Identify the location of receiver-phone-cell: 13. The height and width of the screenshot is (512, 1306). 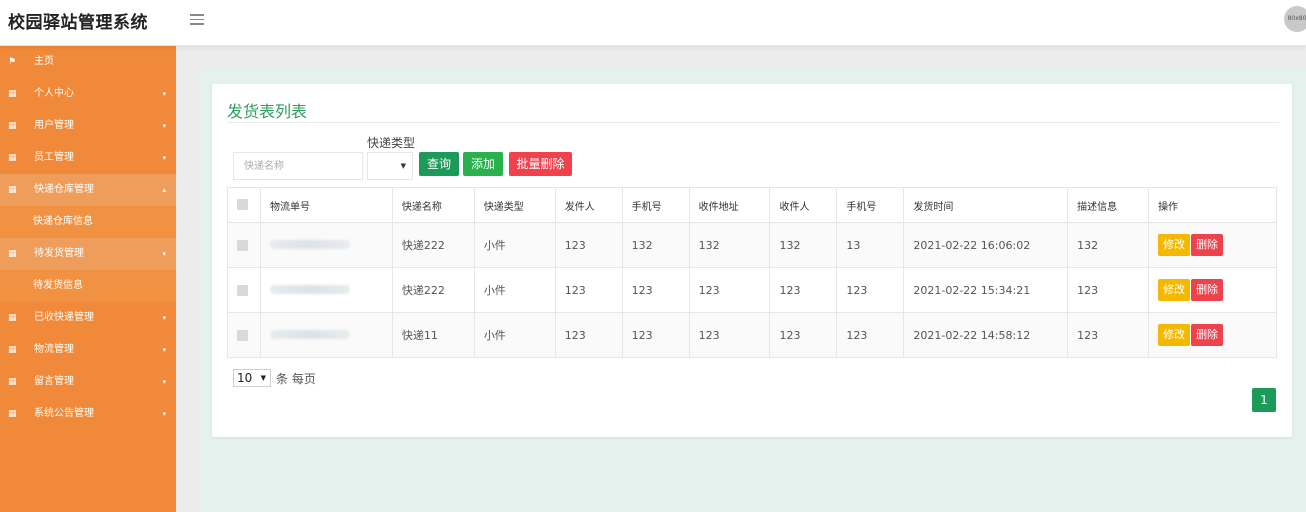
(870, 245).